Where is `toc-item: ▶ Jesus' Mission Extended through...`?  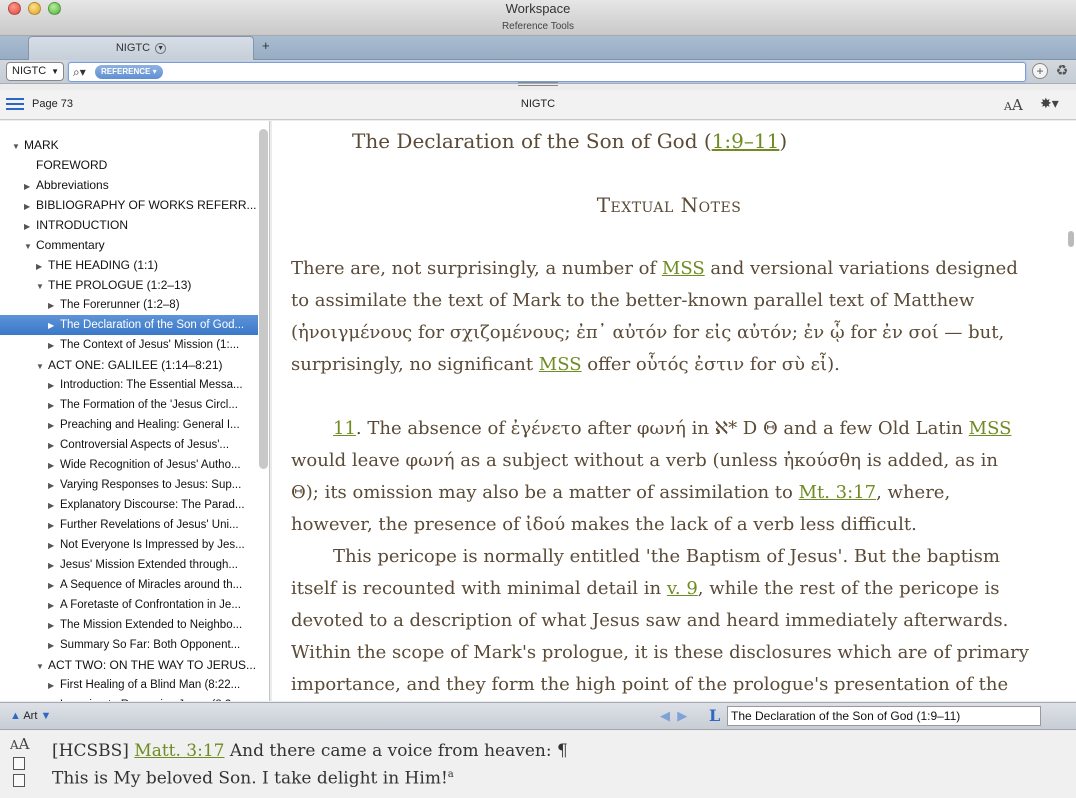 toc-item: ▶ Jesus' Mission Extended through... is located at coordinates (129, 565).